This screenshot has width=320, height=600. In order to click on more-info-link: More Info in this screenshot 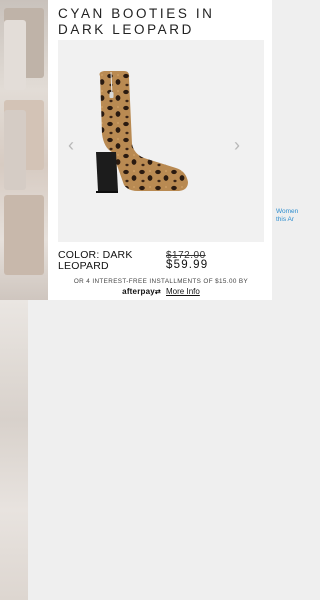, I will do `click(183, 291)`.